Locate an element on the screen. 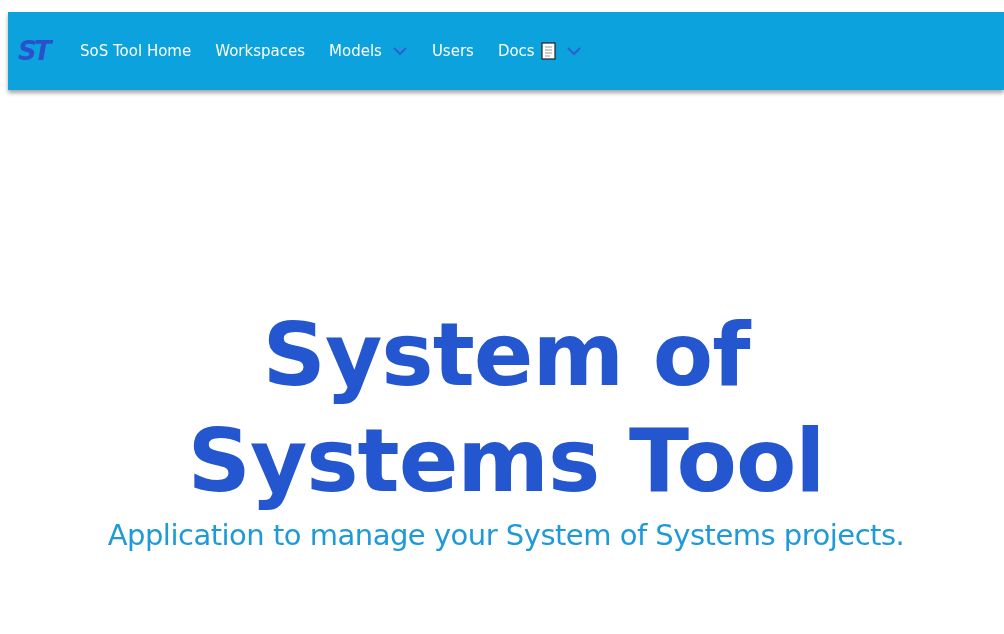 This screenshot has width=1004, height=634. nav-link: Users is located at coordinates (452, 51).